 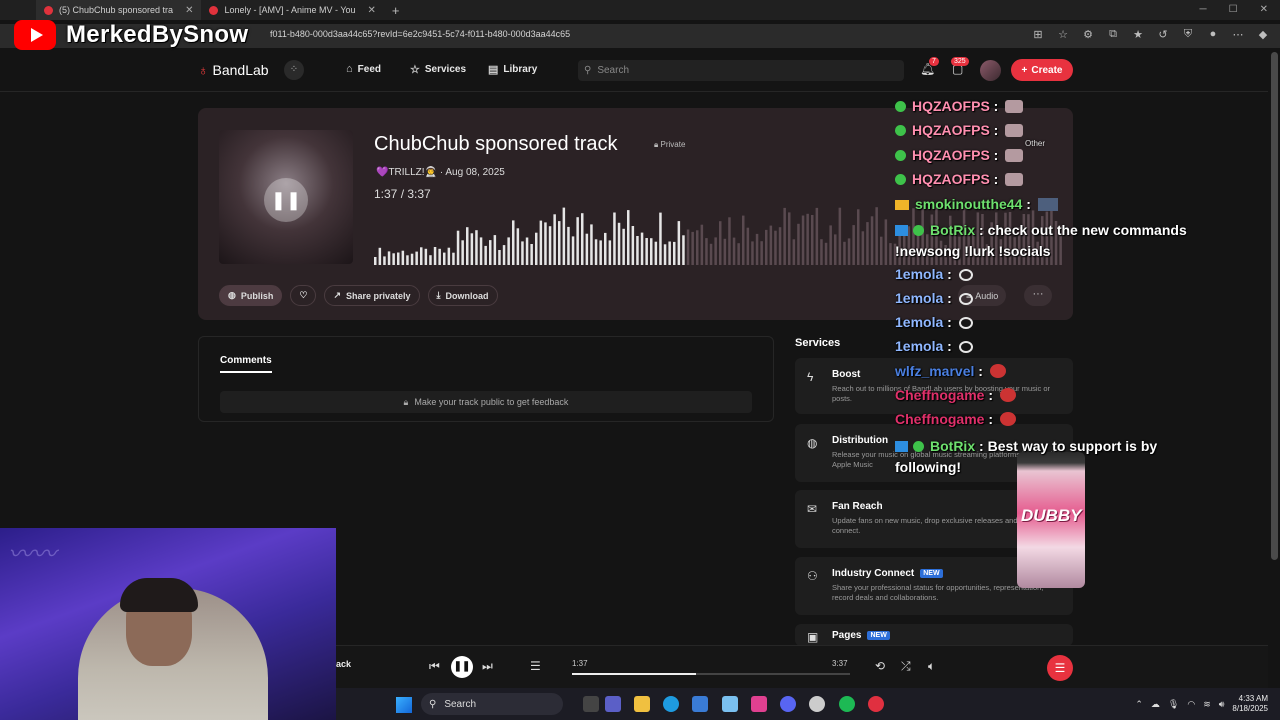 What do you see at coordinates (240, 70) in the screenshot?
I see `logo-text: BandLab` at bounding box center [240, 70].